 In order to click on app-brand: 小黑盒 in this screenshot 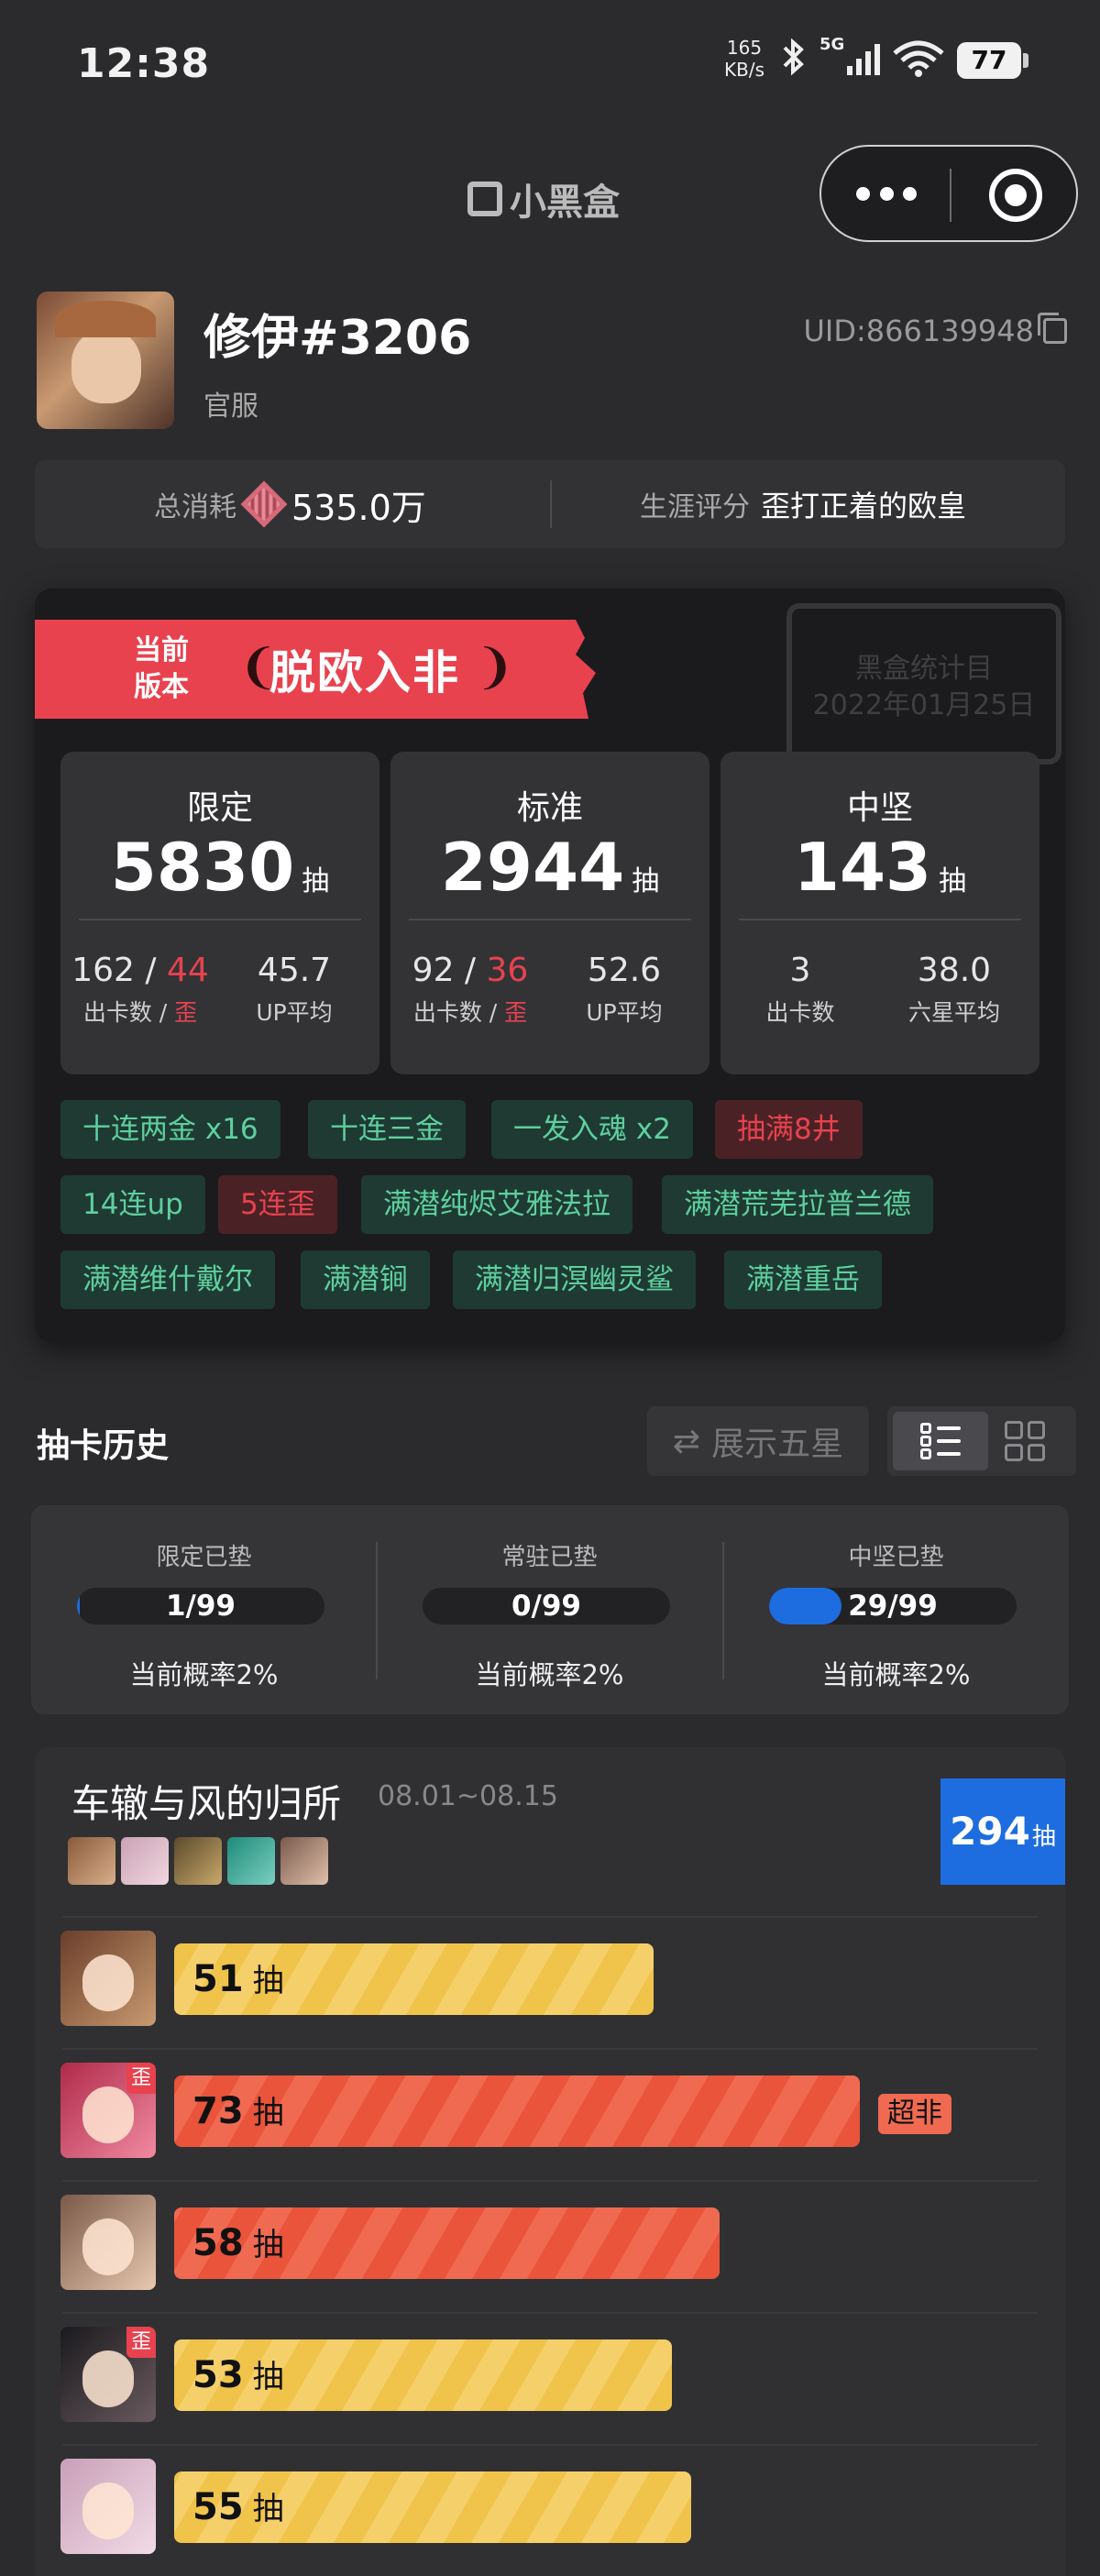, I will do `click(544, 199)`.